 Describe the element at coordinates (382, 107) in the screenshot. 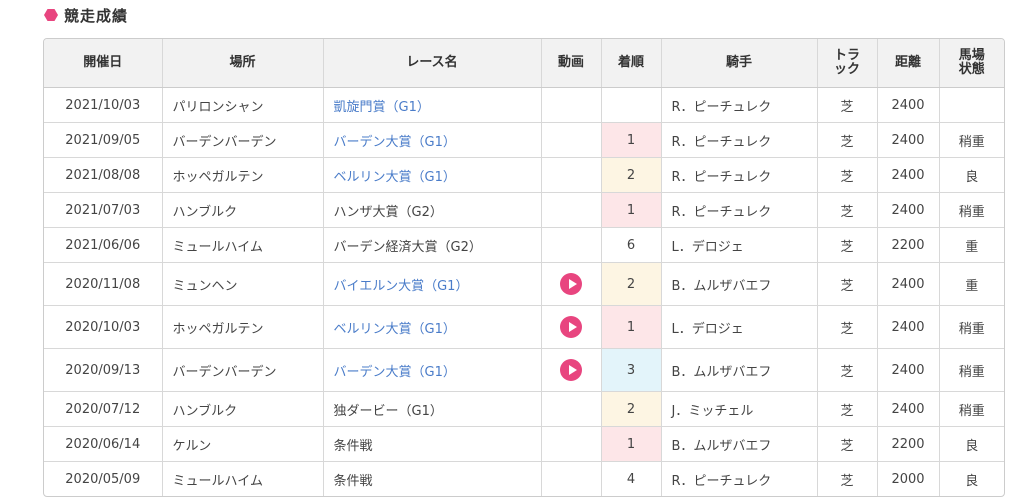

I see `race-name-link: 凱旋門賞（G1）` at that location.